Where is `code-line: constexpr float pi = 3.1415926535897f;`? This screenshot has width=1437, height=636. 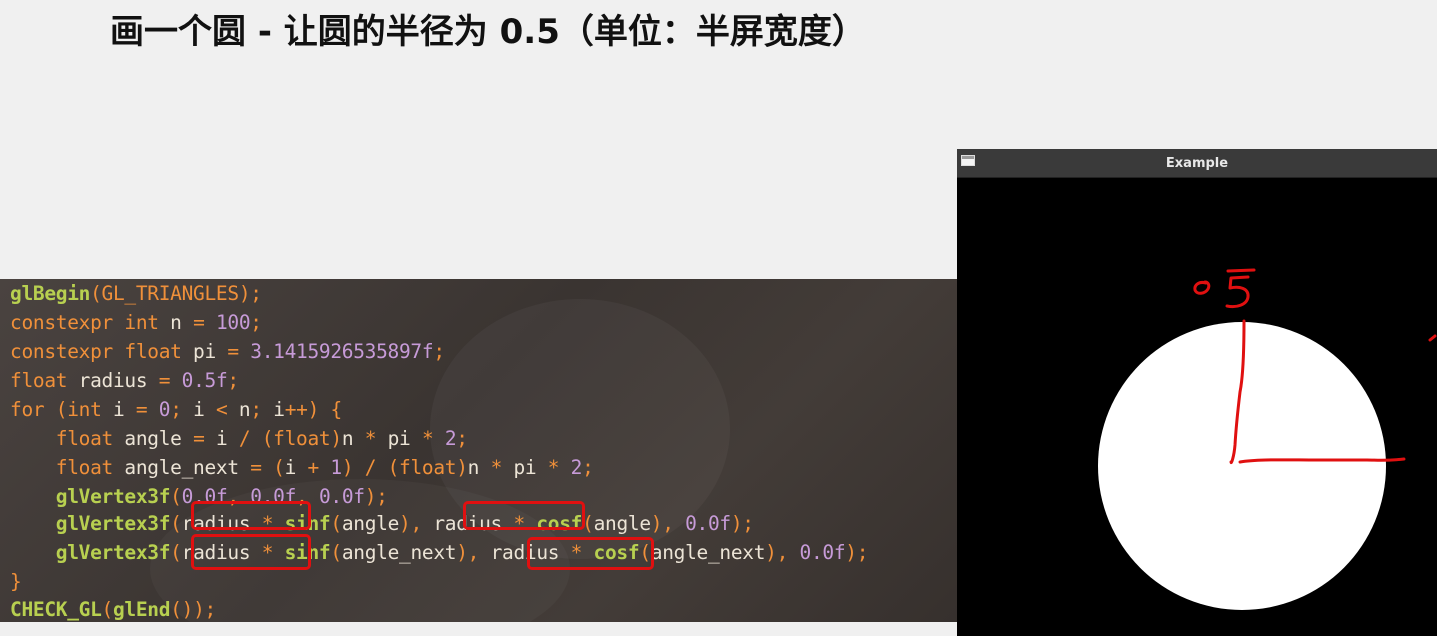
code-line: constexpr float pi = 3.1415926535897f; is located at coordinates (227, 351).